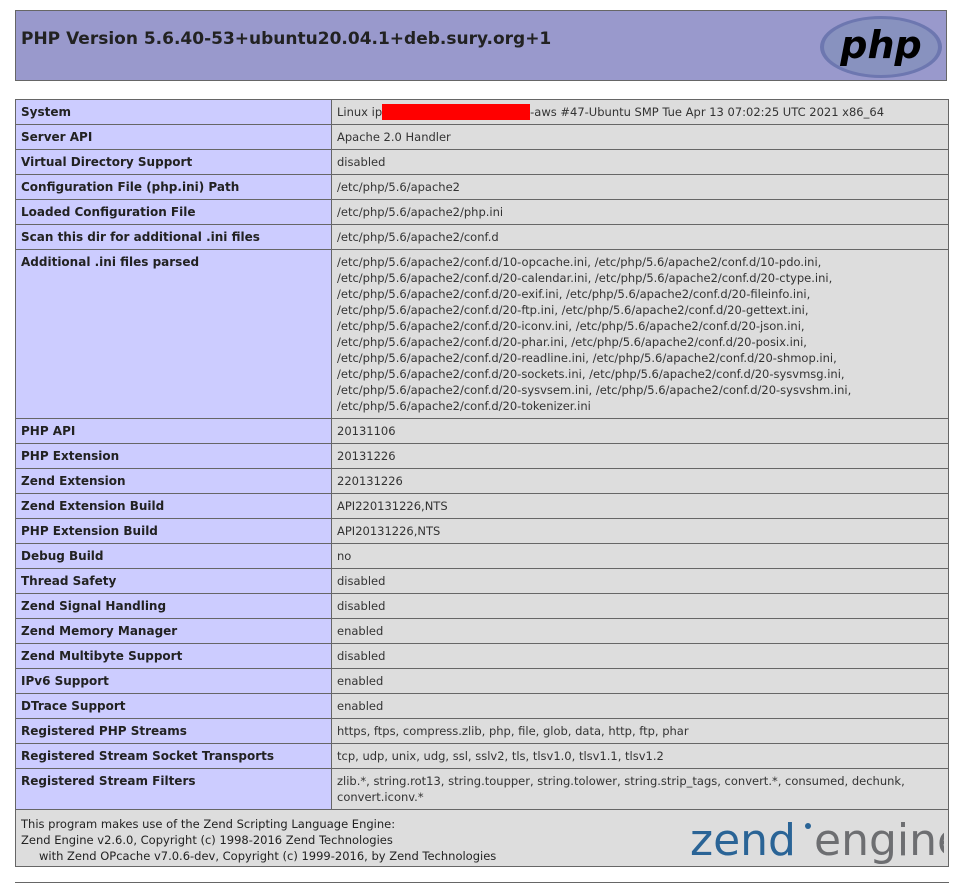 This screenshot has width=954, height=885. Describe the element at coordinates (640, 187) in the screenshot. I see `row-value: /etc/php/5.6/apache2` at that location.